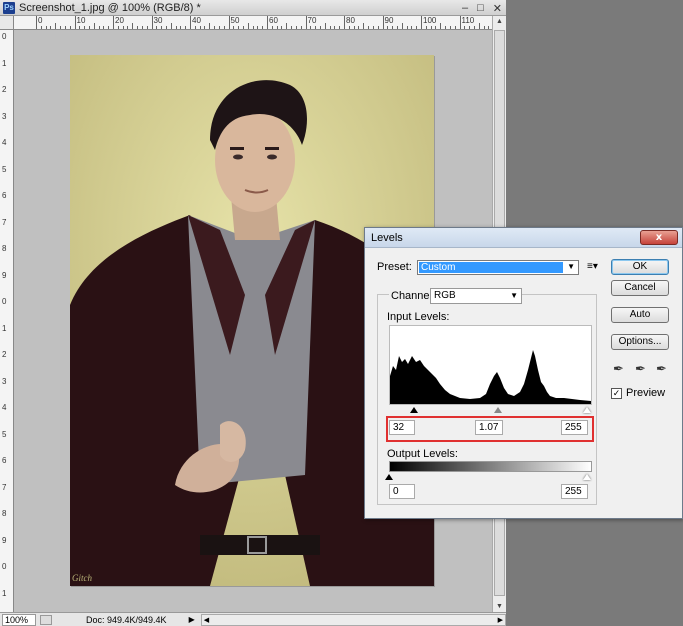 The width and height of the screenshot is (683, 626). I want to click on input-white-field: 255, so click(574, 427).